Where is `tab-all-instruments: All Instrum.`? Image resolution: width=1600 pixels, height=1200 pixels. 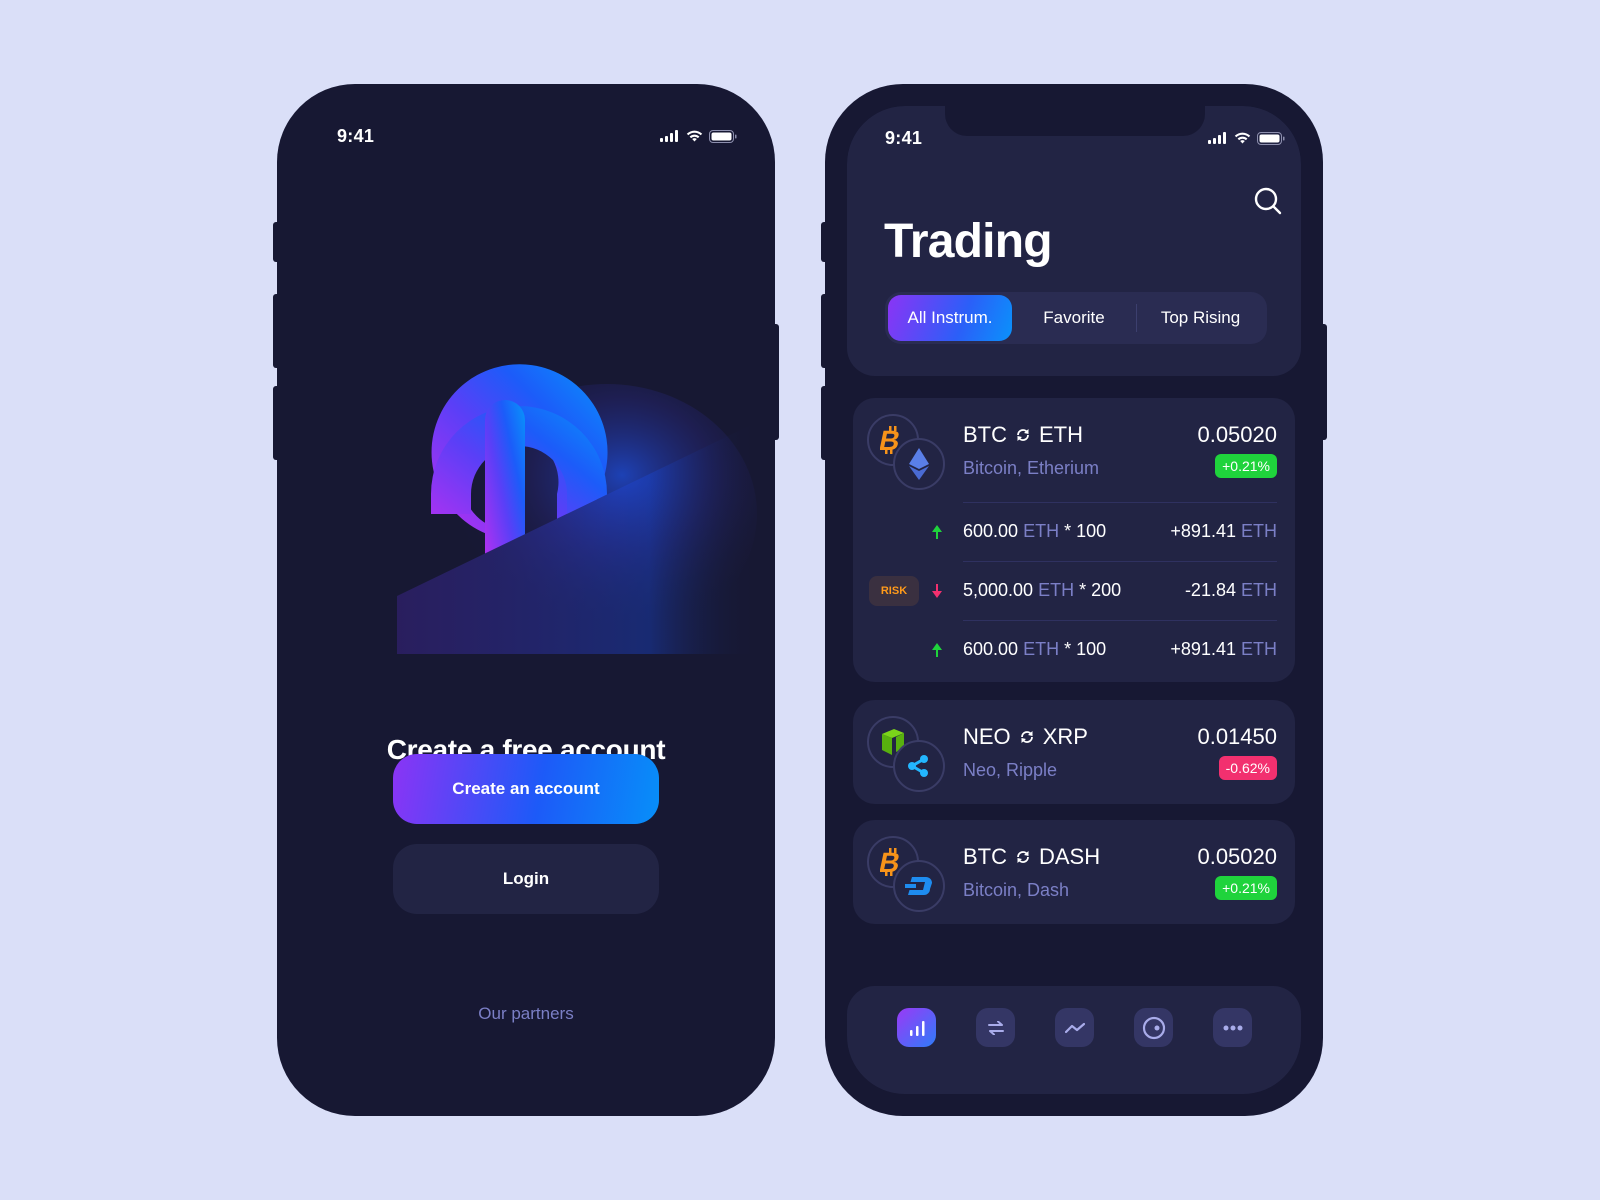
tab-all-instruments: All Instrum. is located at coordinates (950, 318).